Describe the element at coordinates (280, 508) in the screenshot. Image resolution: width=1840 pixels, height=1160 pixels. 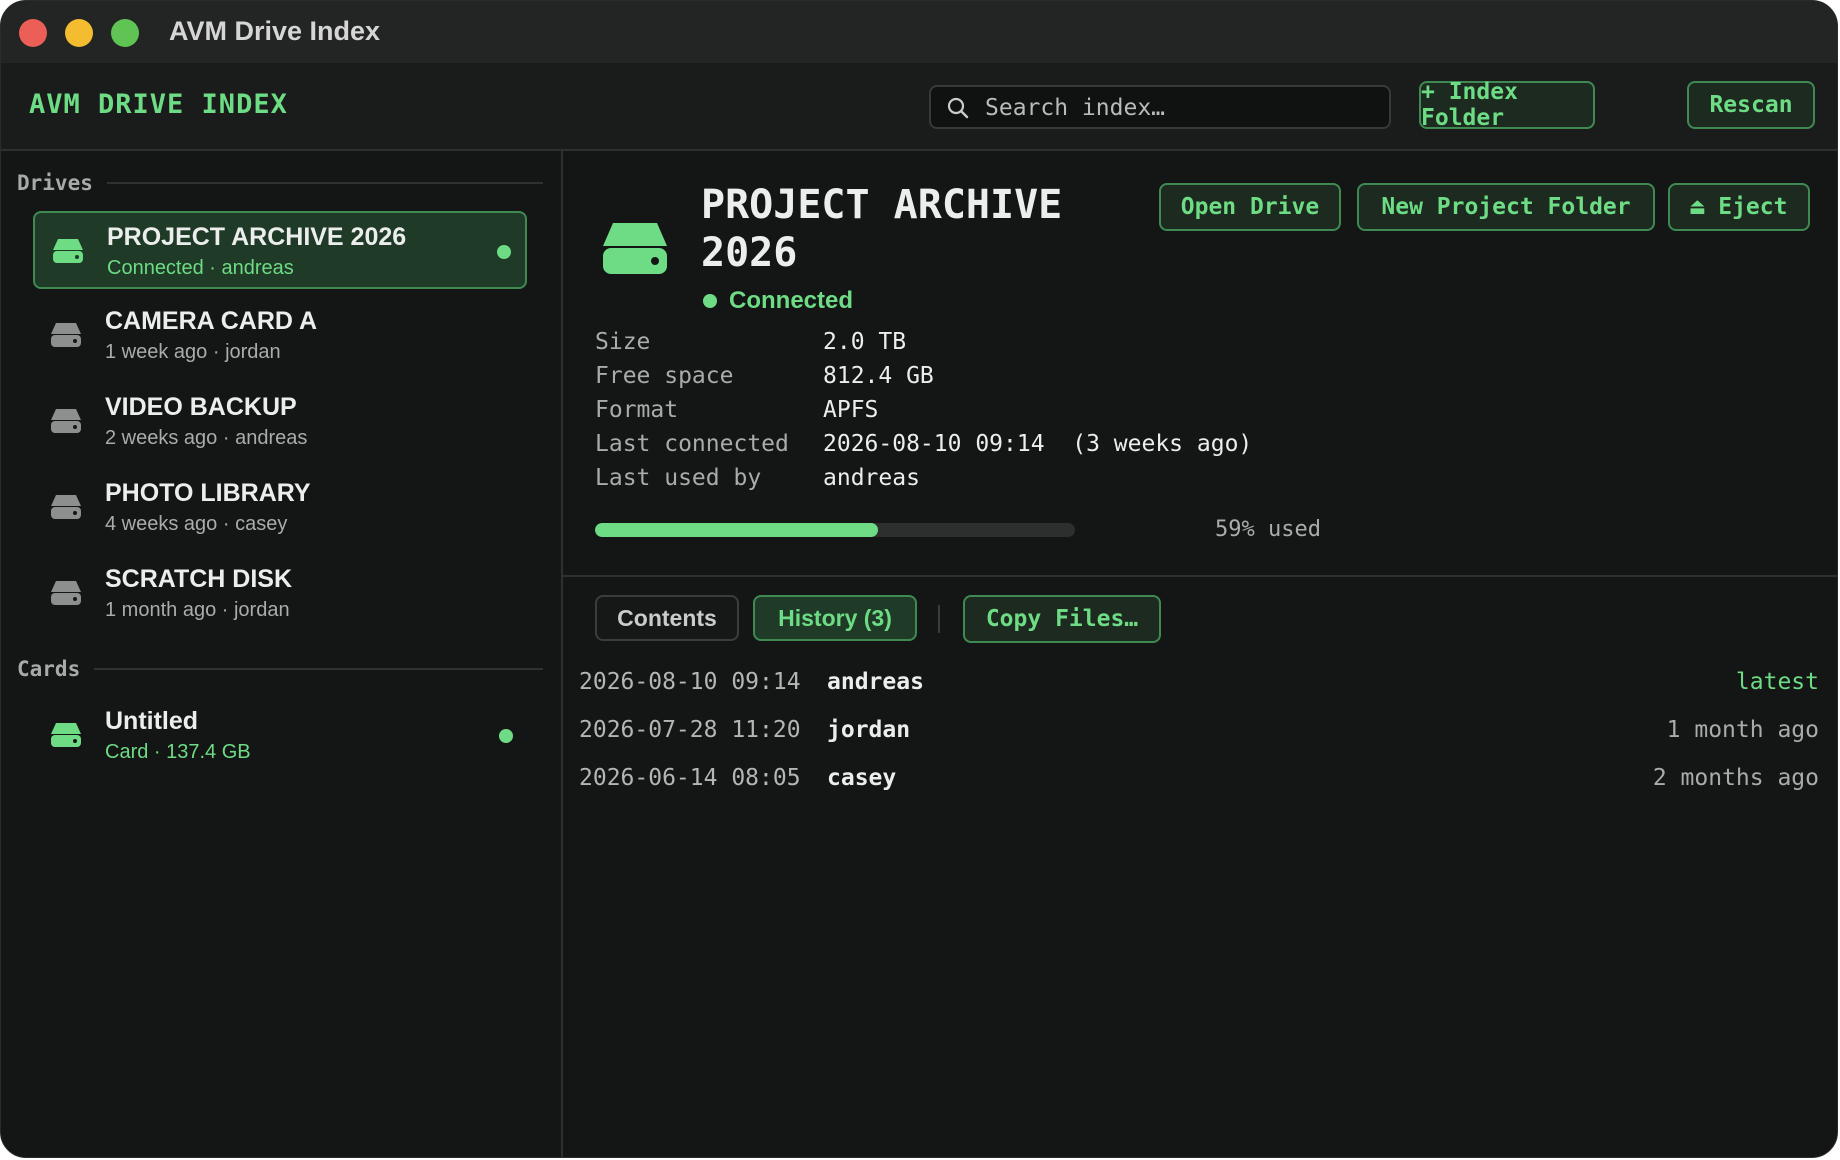
I see `sidebar-item-photo-library: PHOTO LIBRARY 4 weeks ago · casey` at that location.